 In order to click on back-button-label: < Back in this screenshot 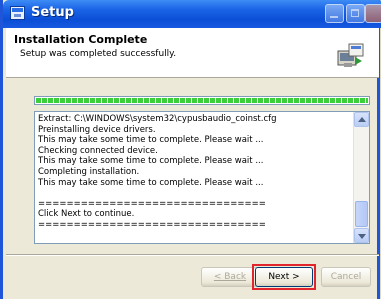, I will do `click(230, 277)`.